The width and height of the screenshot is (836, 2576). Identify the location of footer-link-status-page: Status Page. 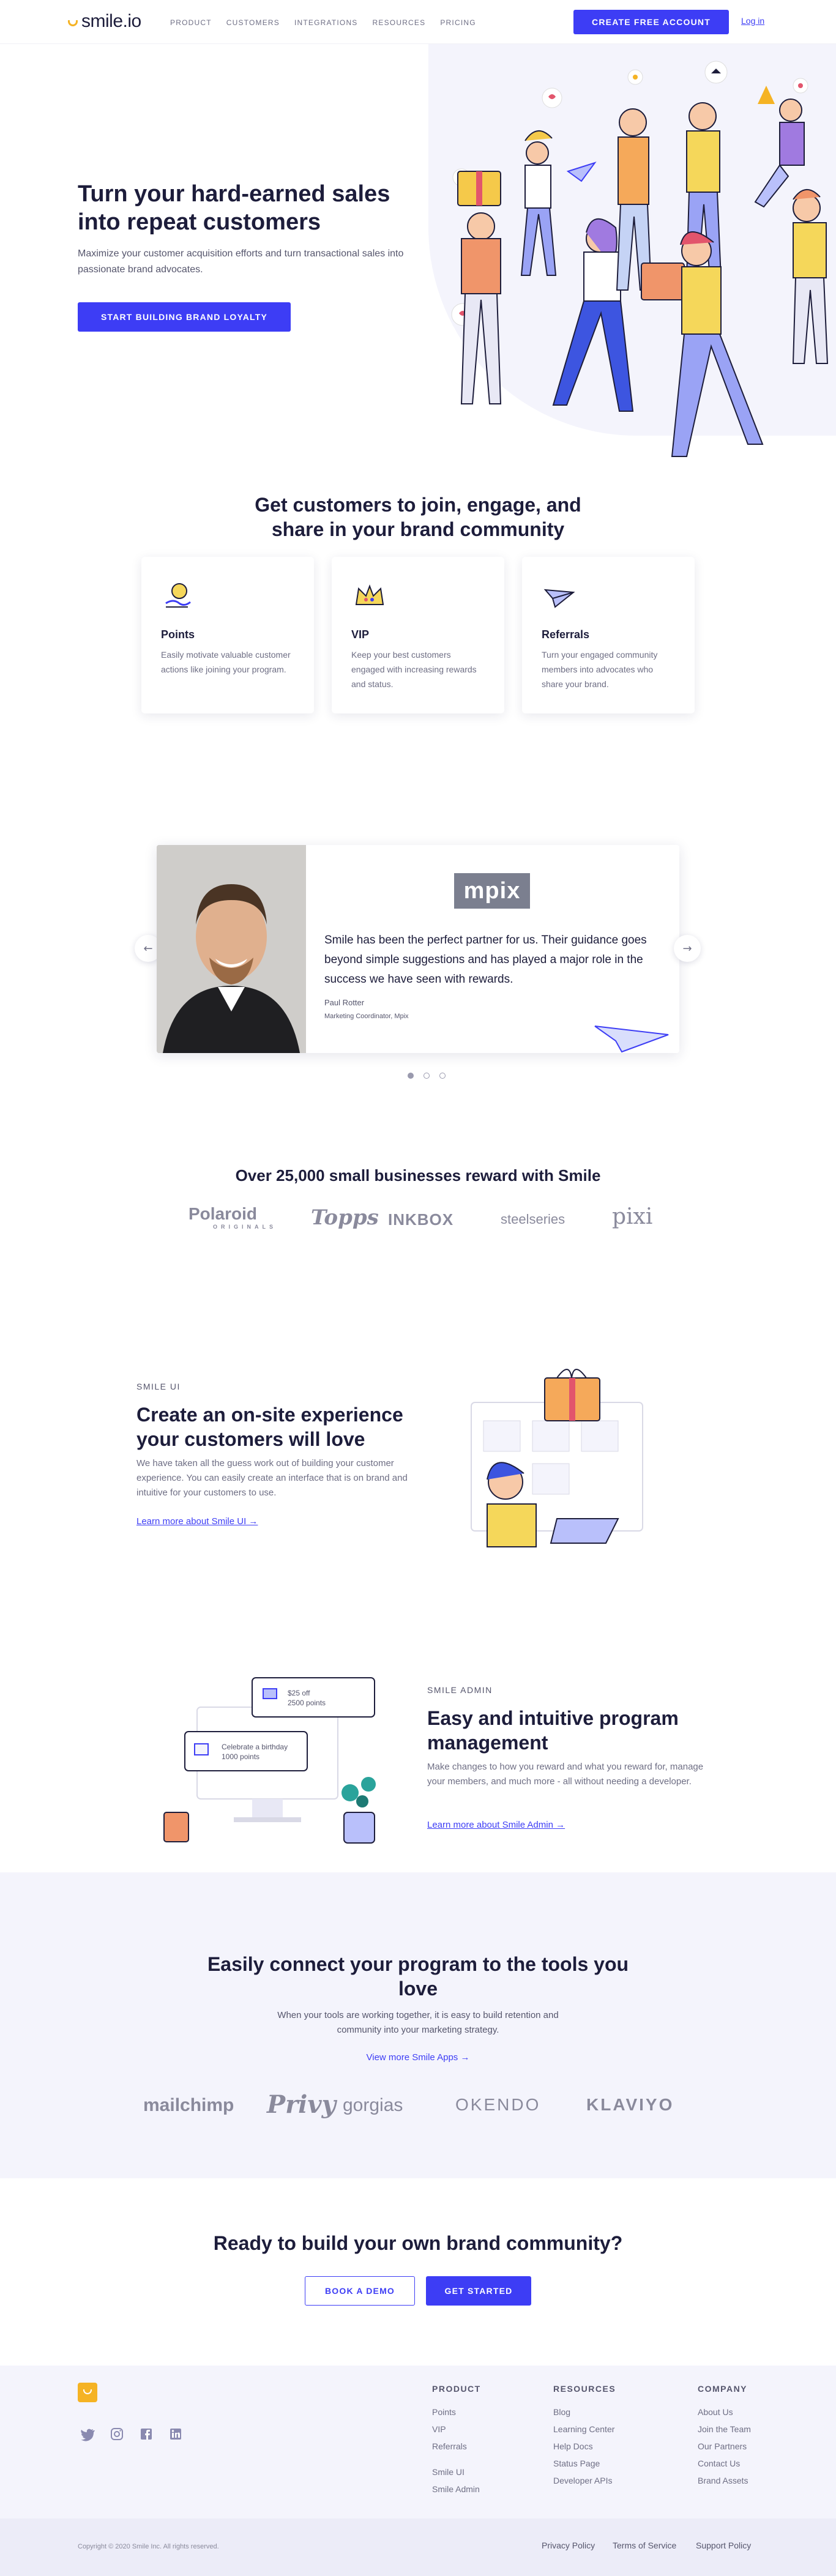
(584, 2463).